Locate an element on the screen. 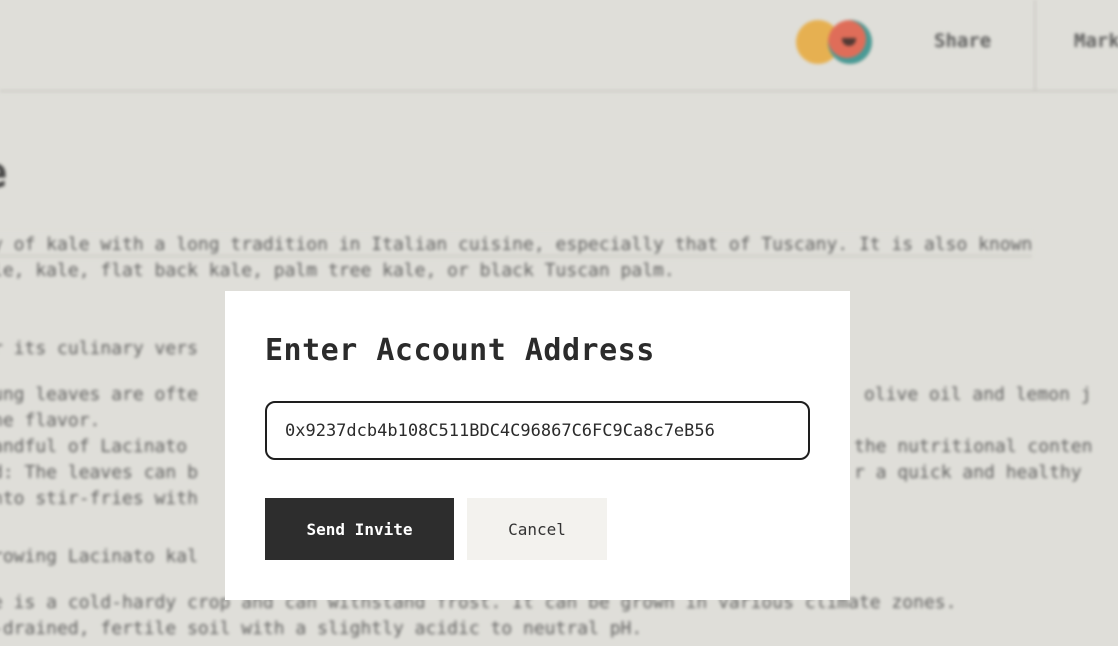 This screenshot has width=1118, height=646. send-invite-button: Send Invite is located at coordinates (359, 529).